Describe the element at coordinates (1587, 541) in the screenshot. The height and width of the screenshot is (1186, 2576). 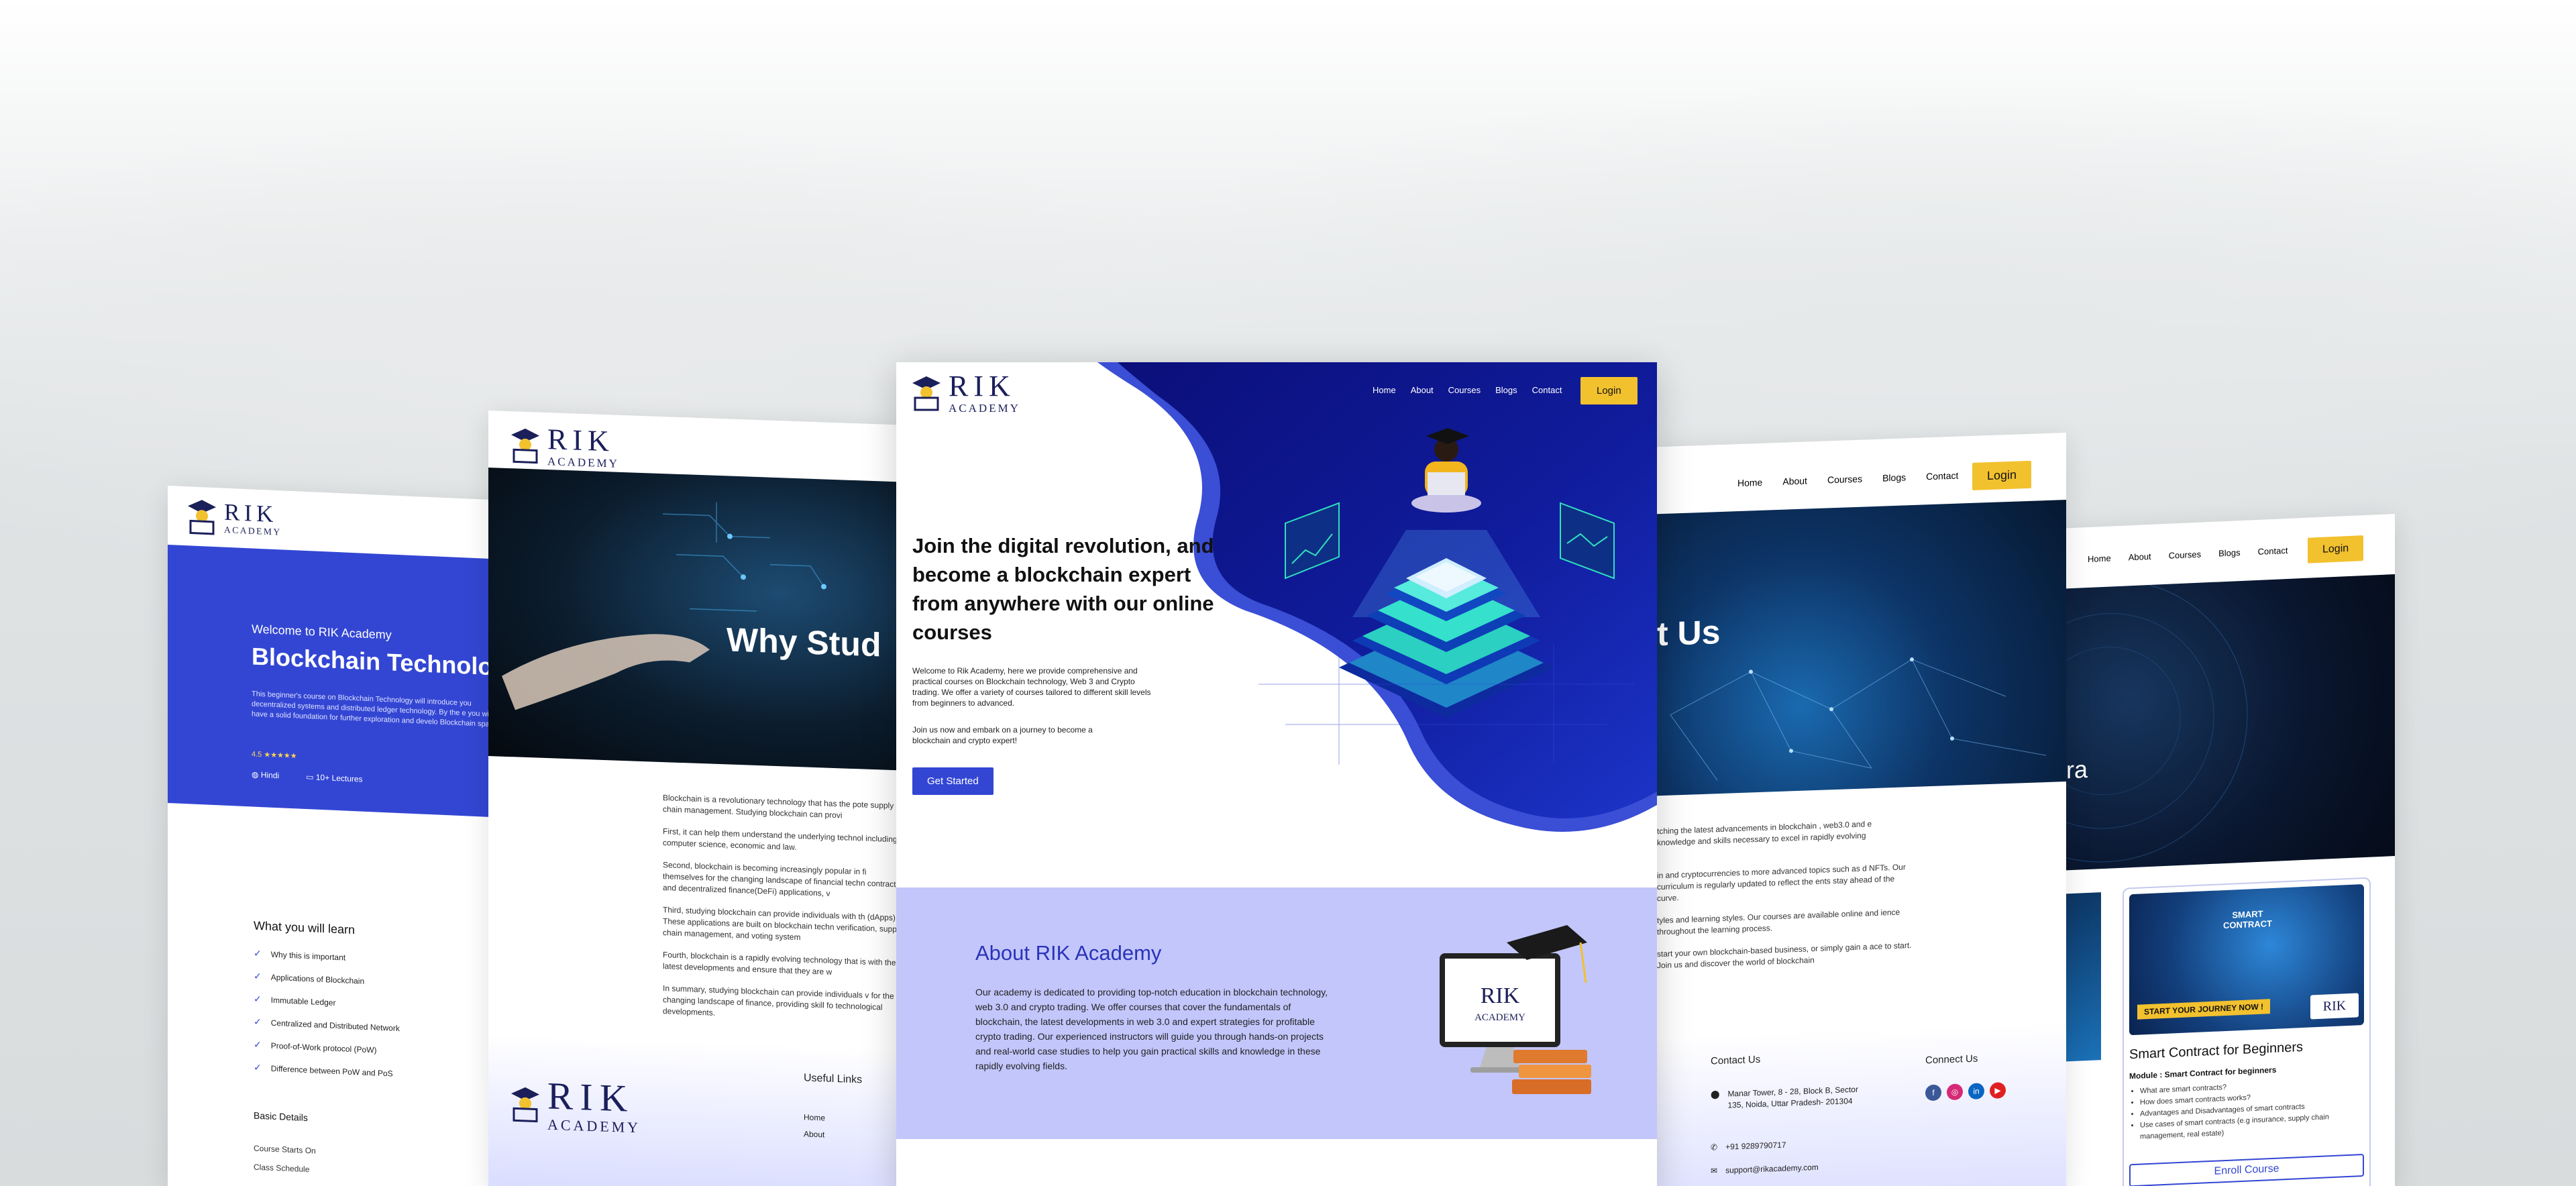
I see `graph-panel-icon` at that location.